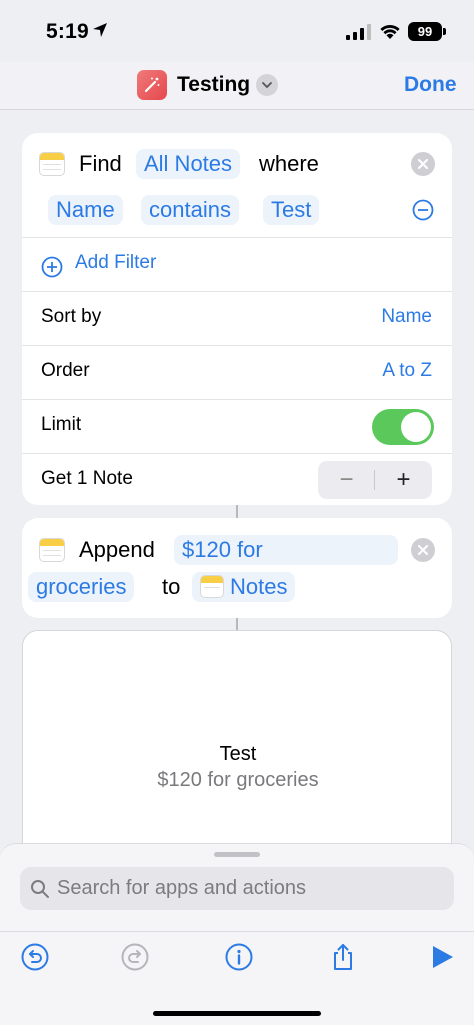  Describe the element at coordinates (67, 31) in the screenshot. I see `status-time: 5:19` at that location.